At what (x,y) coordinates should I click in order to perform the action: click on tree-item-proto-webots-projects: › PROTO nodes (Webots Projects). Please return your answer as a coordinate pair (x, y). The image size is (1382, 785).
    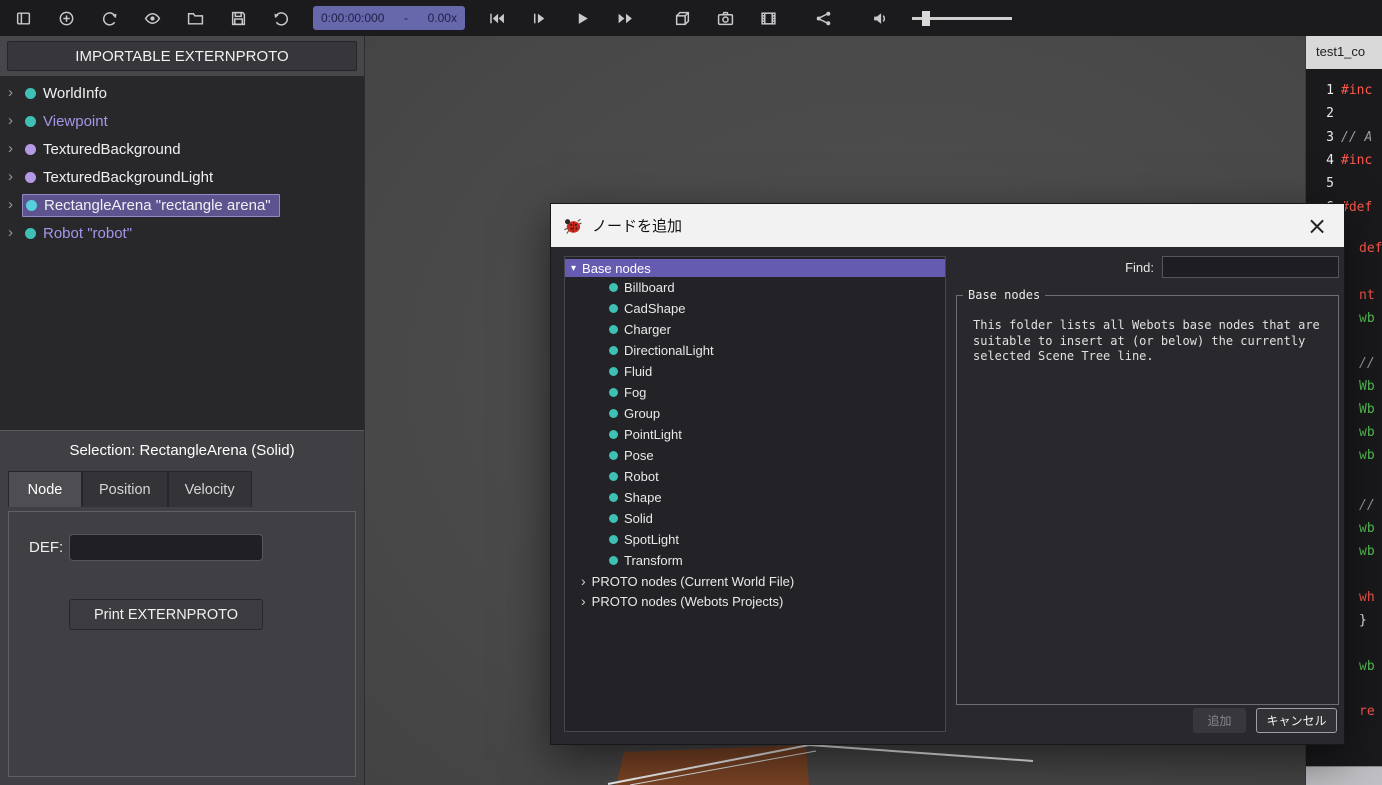
    Looking at the image, I should click on (755, 601).